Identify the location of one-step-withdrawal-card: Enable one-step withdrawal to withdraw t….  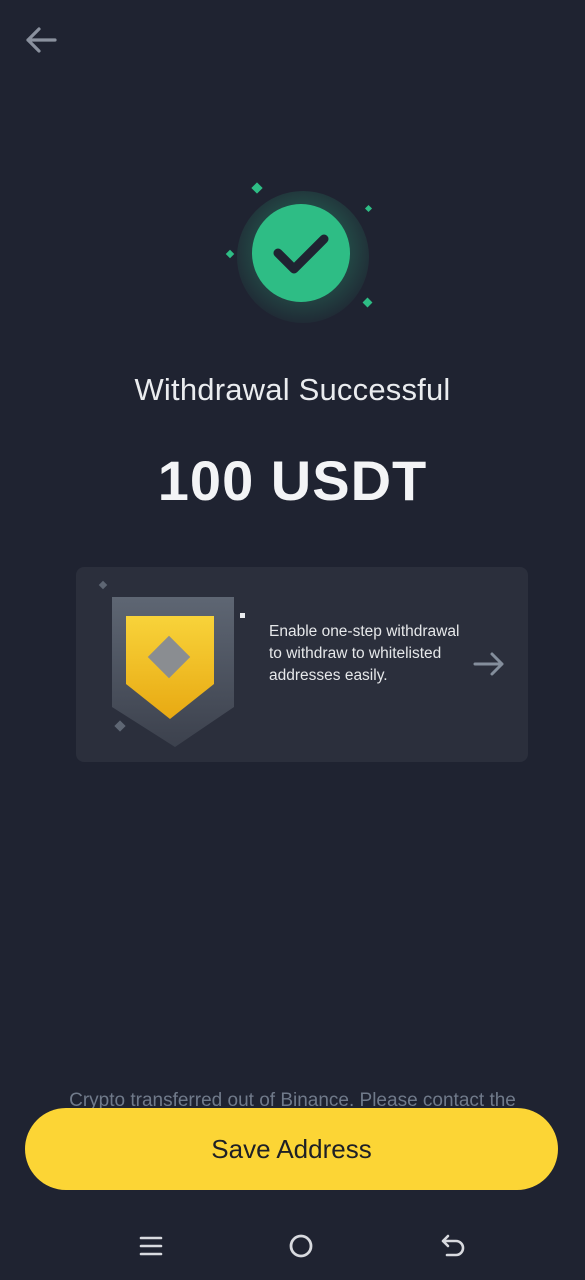
(302, 664).